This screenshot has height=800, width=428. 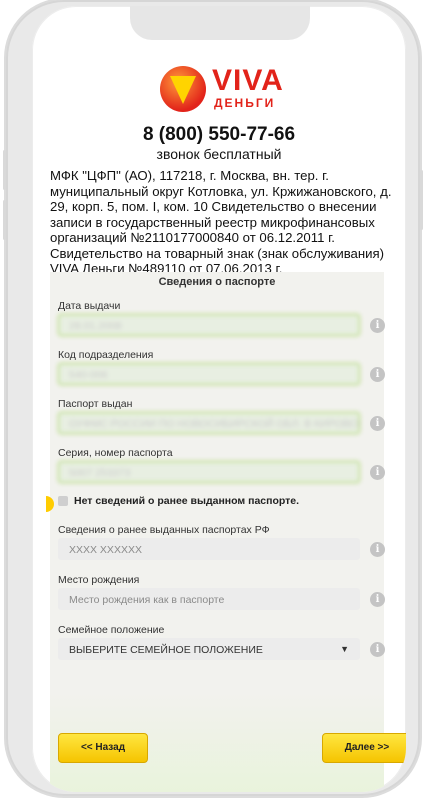 I want to click on series-number-input: 5007 253373, so click(x=209, y=472).